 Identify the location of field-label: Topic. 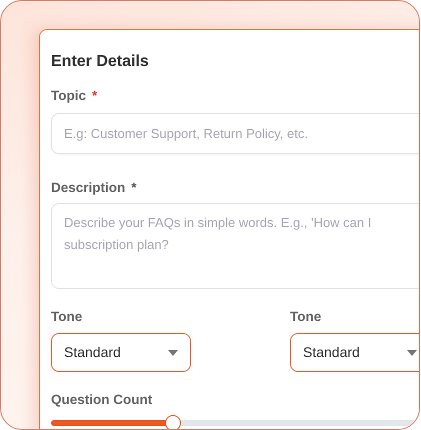
(68, 96).